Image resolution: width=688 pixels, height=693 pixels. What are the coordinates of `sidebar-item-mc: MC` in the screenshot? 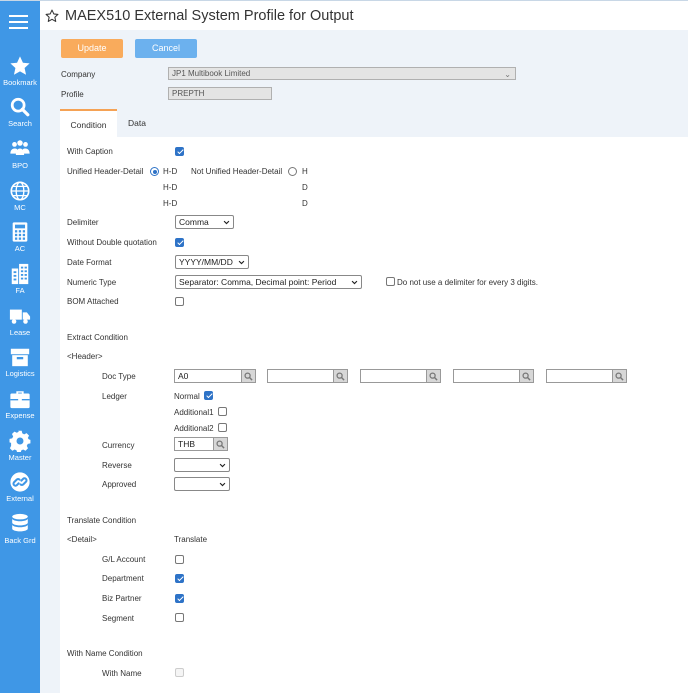 It's located at (20, 200).